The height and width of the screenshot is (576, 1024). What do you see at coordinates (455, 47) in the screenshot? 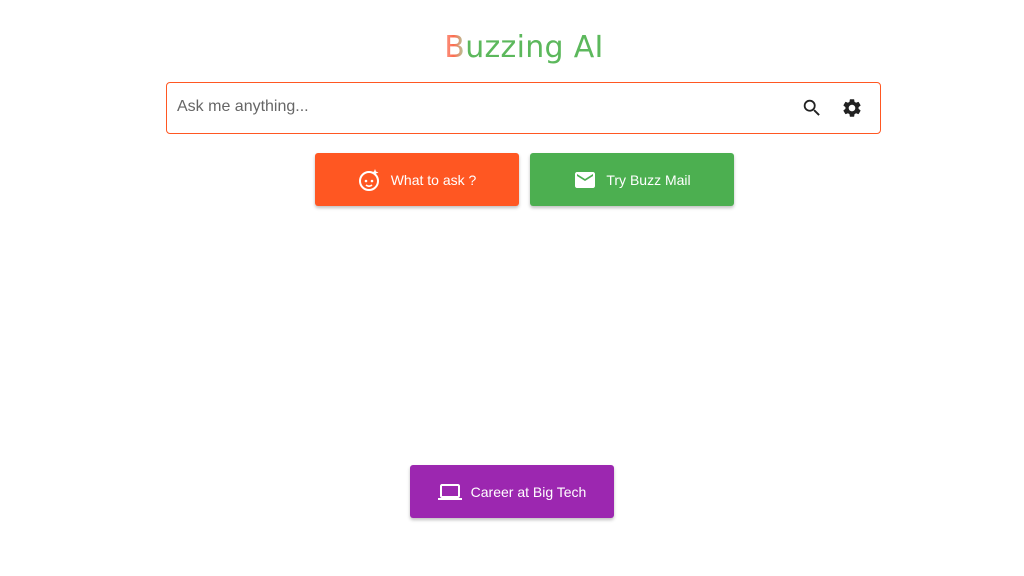
I see `logo-first-letter: B` at bounding box center [455, 47].